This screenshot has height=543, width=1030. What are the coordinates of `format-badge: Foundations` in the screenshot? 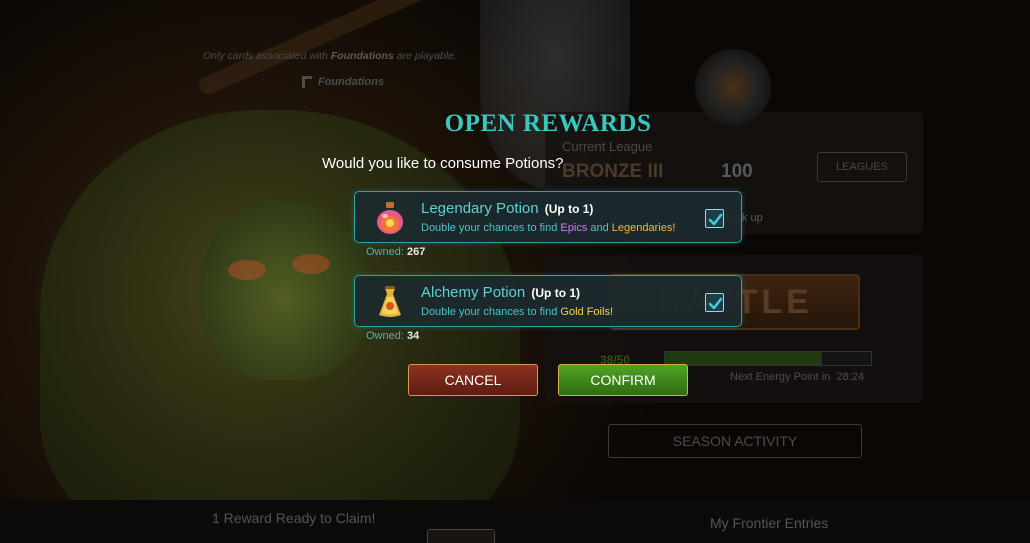 It's located at (343, 82).